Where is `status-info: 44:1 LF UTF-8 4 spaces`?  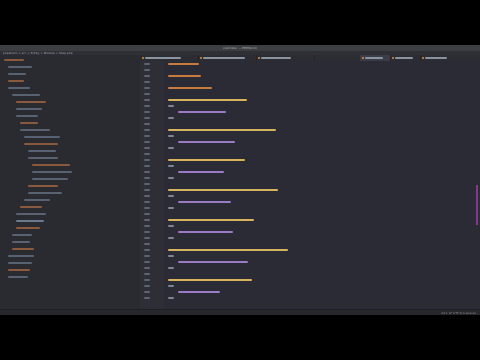
status-info: 44:1 LF UTF-8 4 spaces is located at coordinates (458, 313).